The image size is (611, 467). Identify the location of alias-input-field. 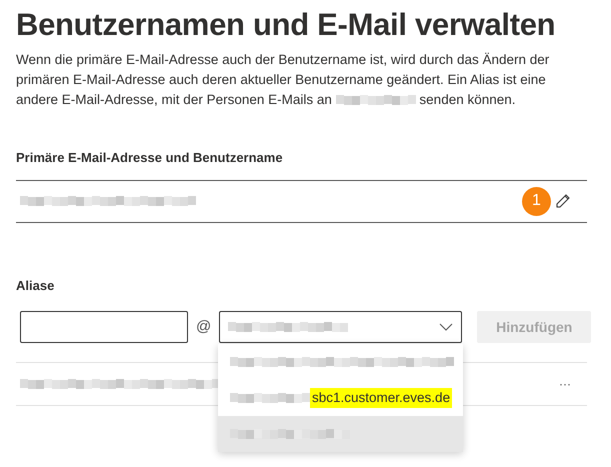
(104, 327).